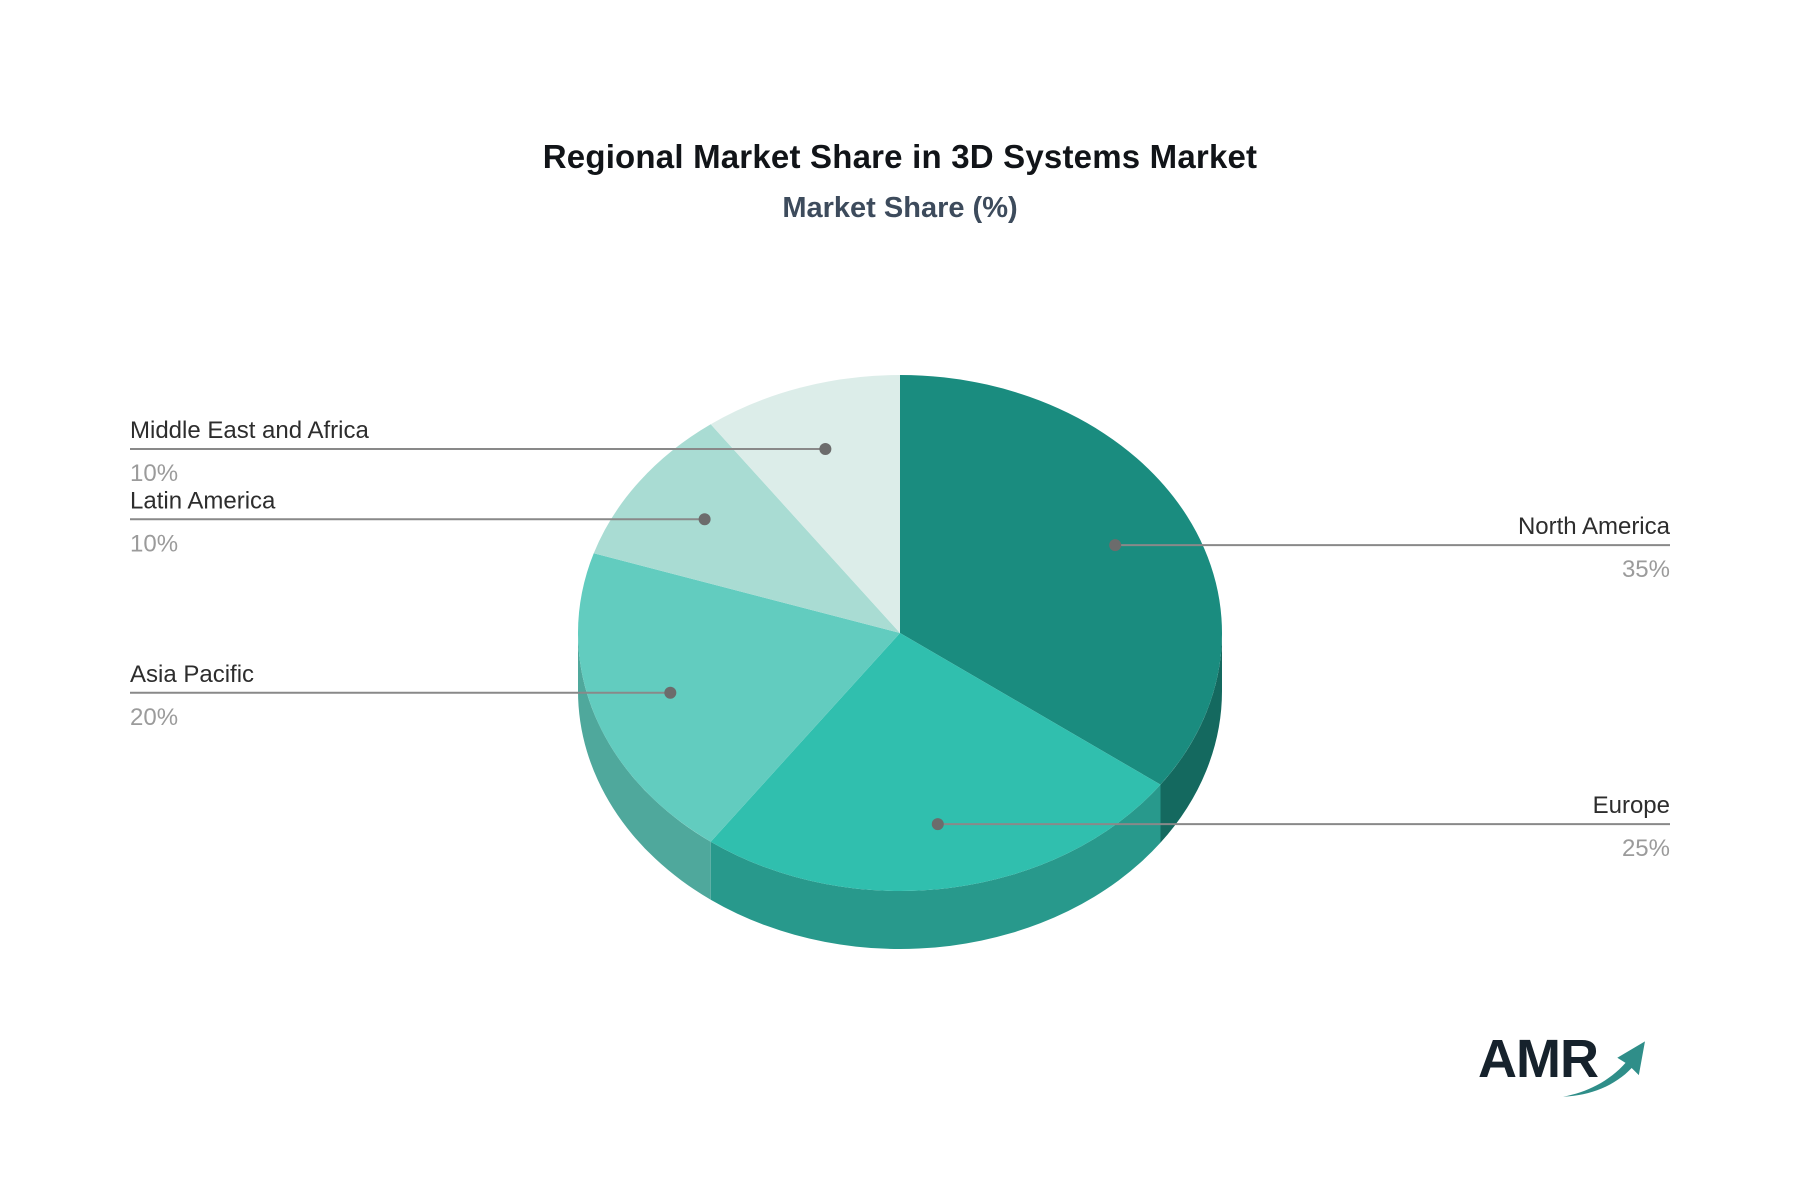 This screenshot has width=1800, height=1196. What do you see at coordinates (704, 519) in the screenshot?
I see `callout-dot-latin-america` at bounding box center [704, 519].